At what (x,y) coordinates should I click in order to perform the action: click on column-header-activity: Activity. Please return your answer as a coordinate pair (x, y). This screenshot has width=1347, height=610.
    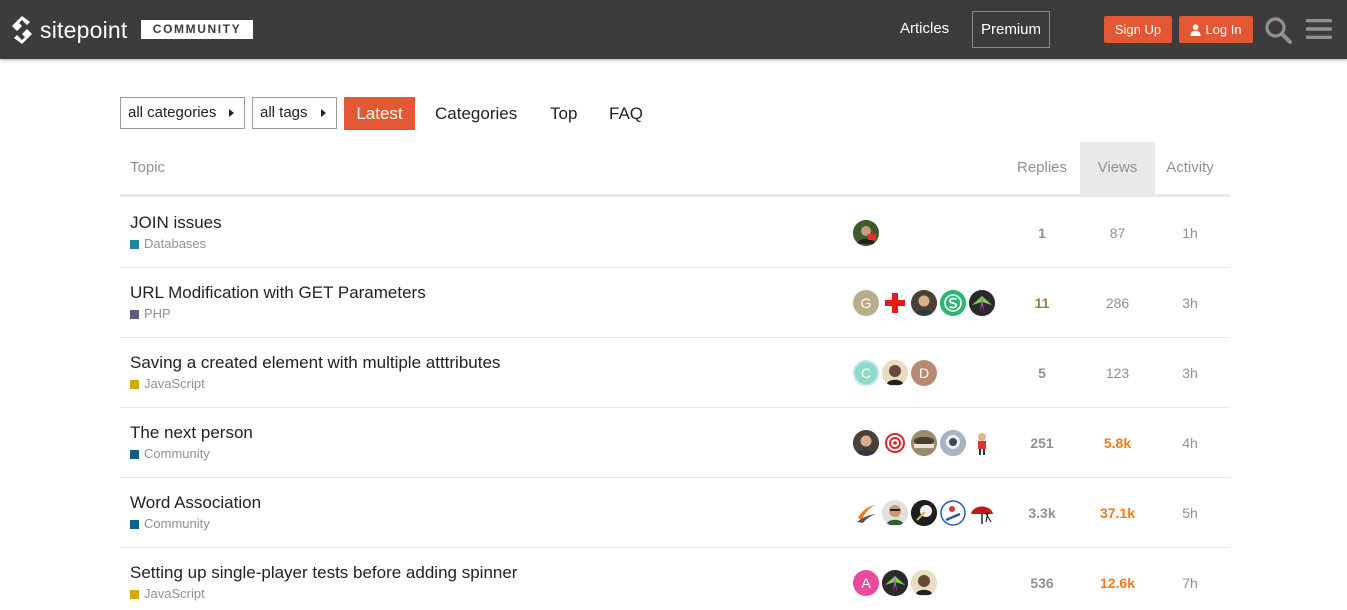
    Looking at the image, I should click on (1190, 168).